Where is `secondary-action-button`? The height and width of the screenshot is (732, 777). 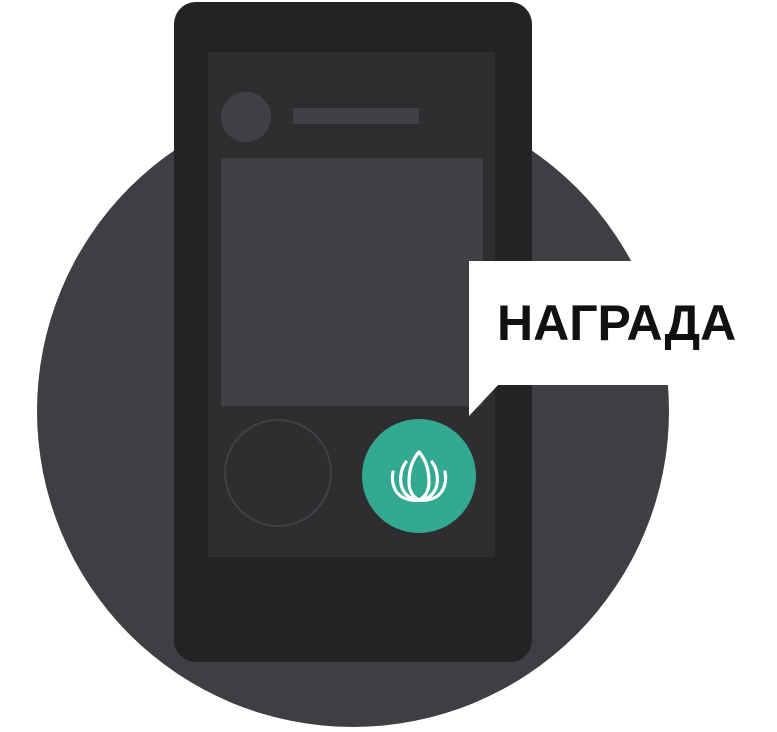
secondary-action-button is located at coordinates (278, 473).